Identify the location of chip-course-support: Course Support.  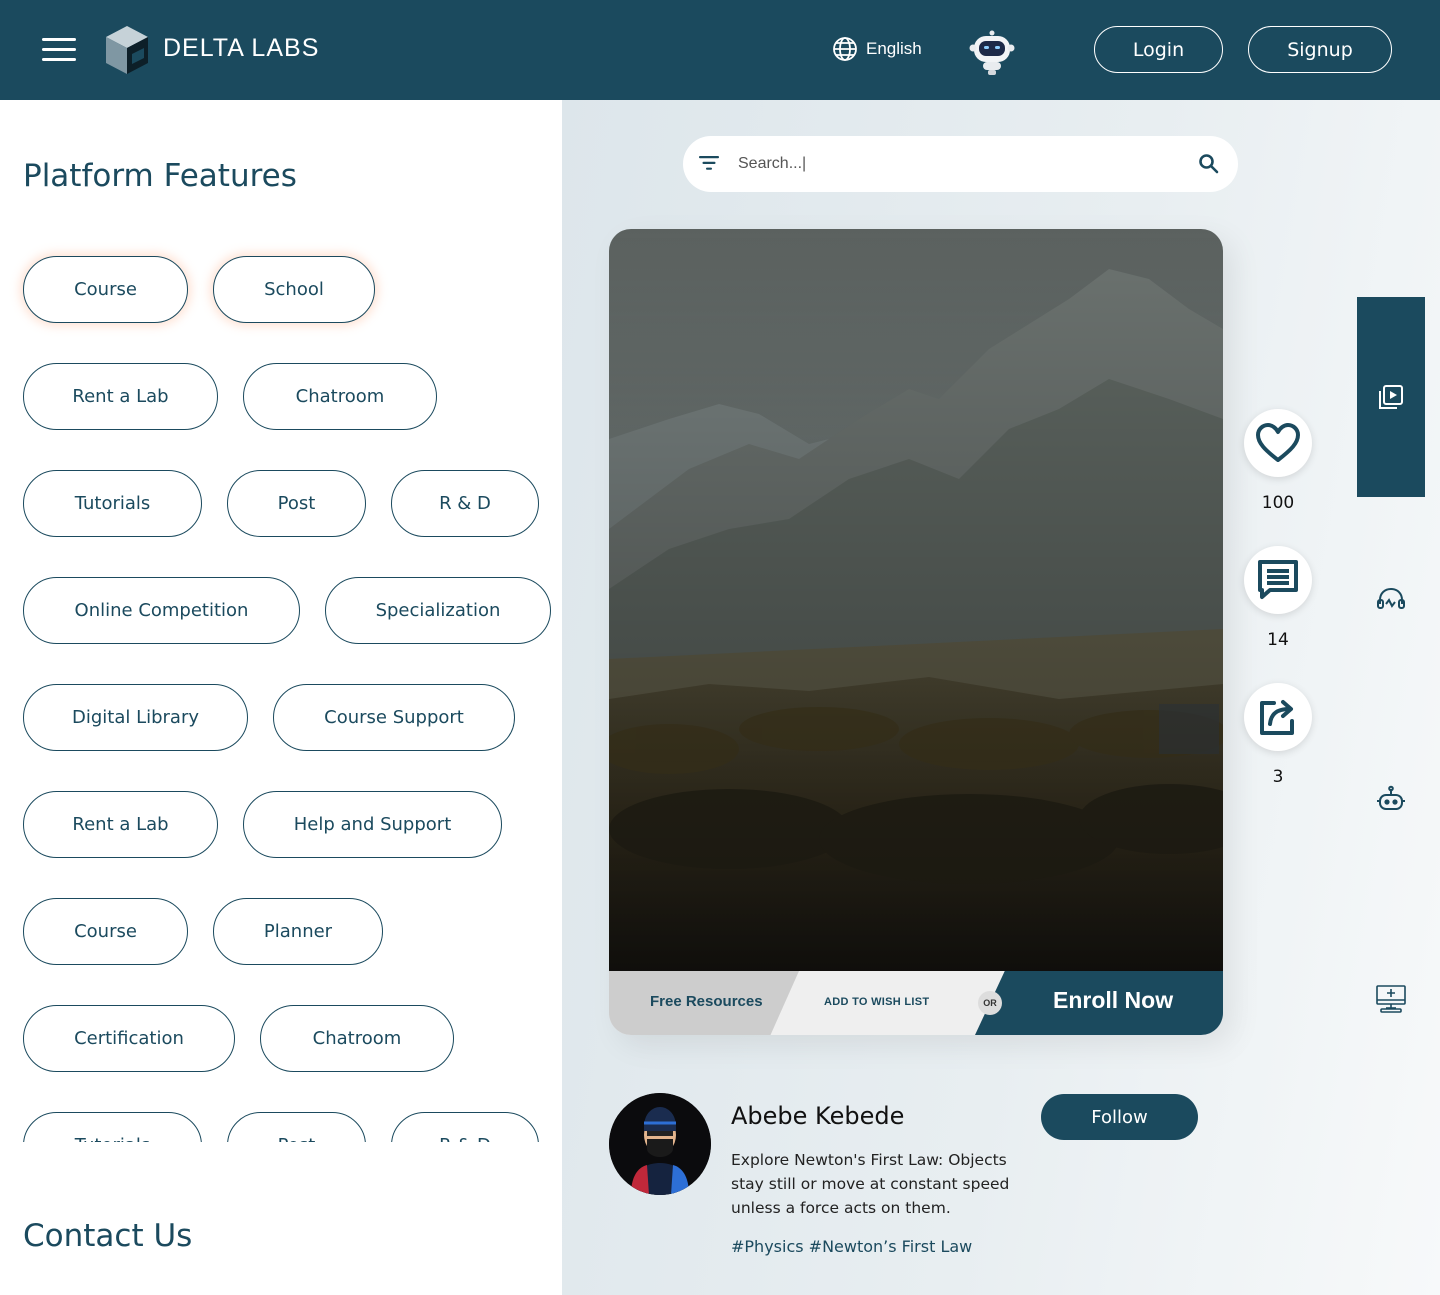
(394, 717).